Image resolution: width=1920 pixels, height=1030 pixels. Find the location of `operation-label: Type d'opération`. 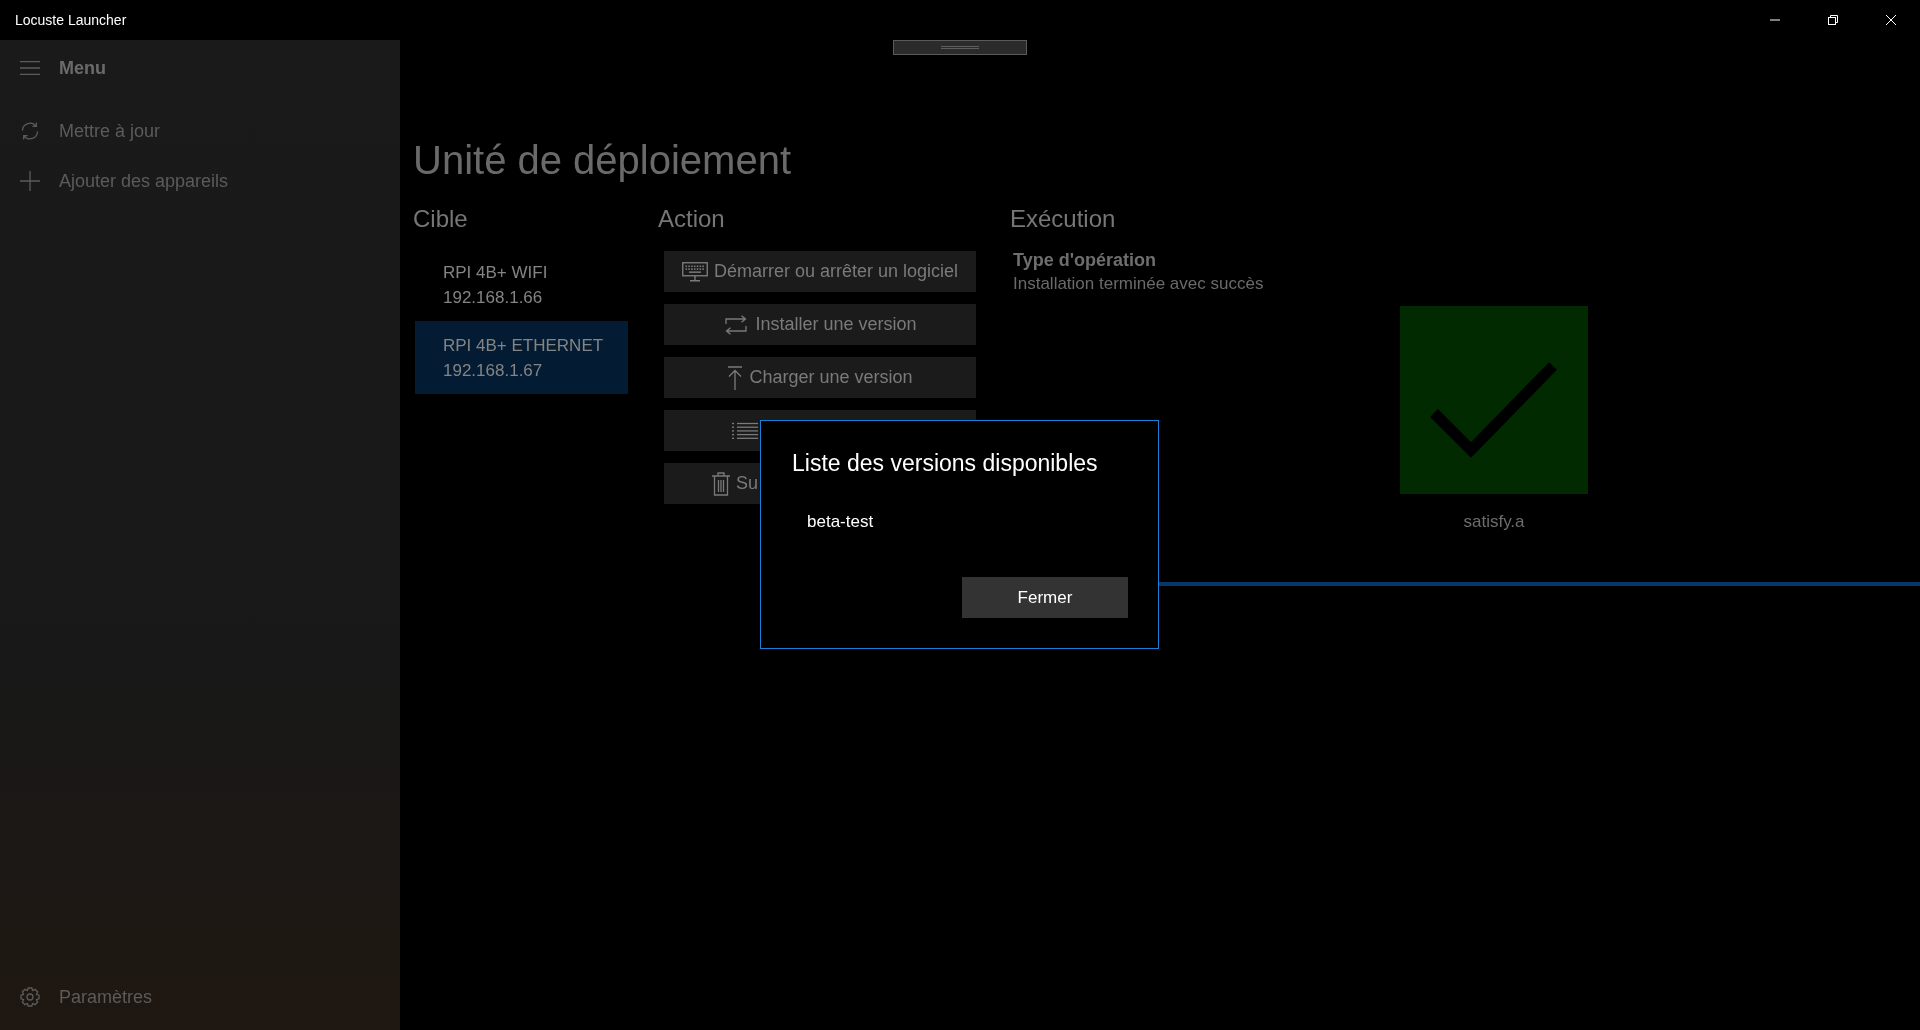

operation-label: Type d'opération is located at coordinates (1085, 260).